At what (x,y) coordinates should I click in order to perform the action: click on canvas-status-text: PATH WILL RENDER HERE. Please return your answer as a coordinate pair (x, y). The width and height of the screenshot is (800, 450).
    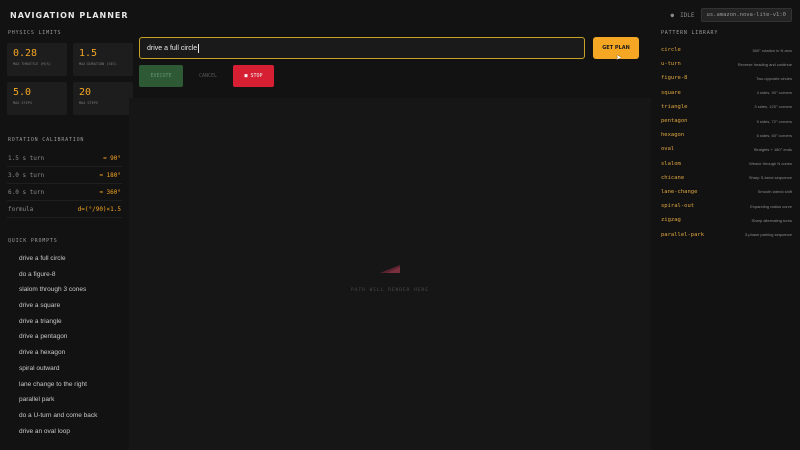
    Looking at the image, I should click on (390, 290).